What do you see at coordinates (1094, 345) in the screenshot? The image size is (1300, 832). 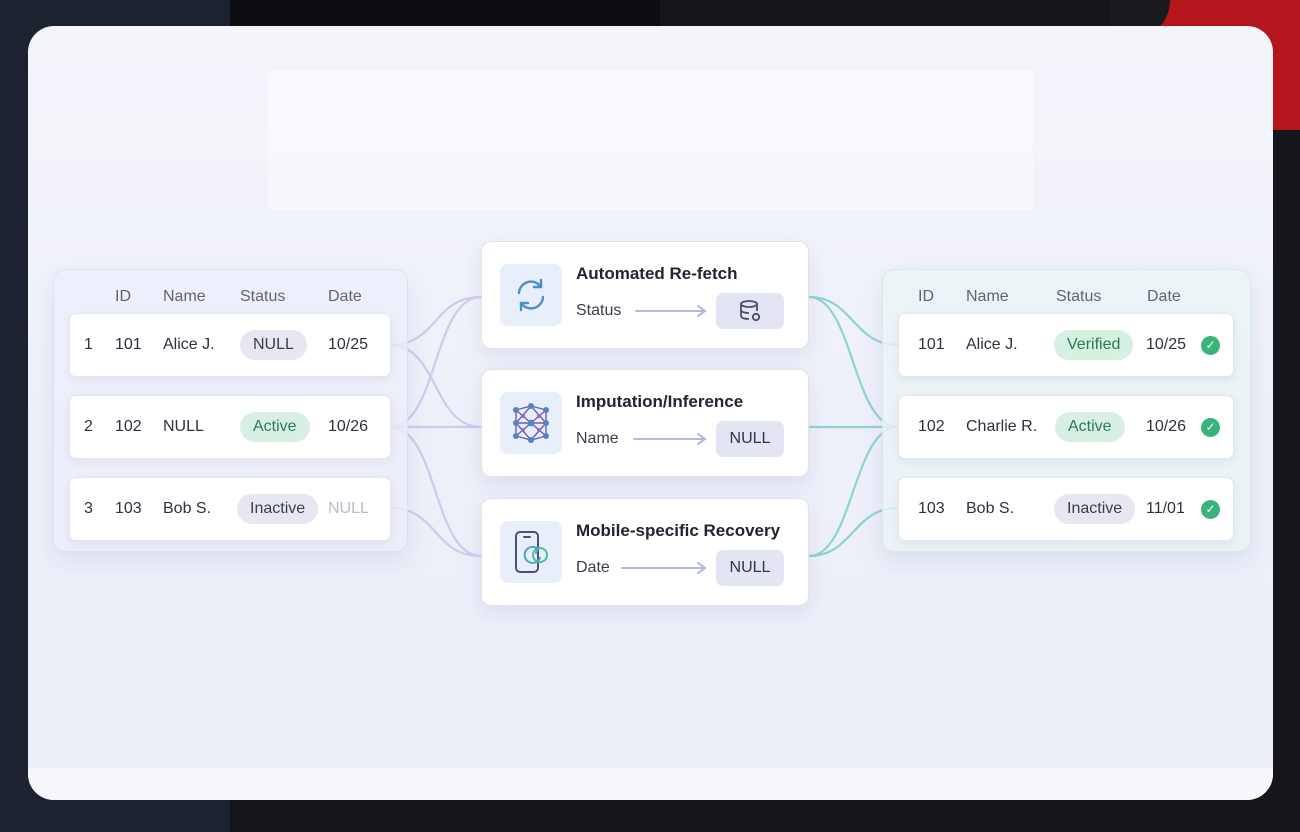 I see `status-badge: Verified` at bounding box center [1094, 345].